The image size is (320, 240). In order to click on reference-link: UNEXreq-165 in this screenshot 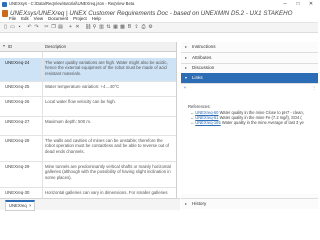, I will do `click(207, 122)`.